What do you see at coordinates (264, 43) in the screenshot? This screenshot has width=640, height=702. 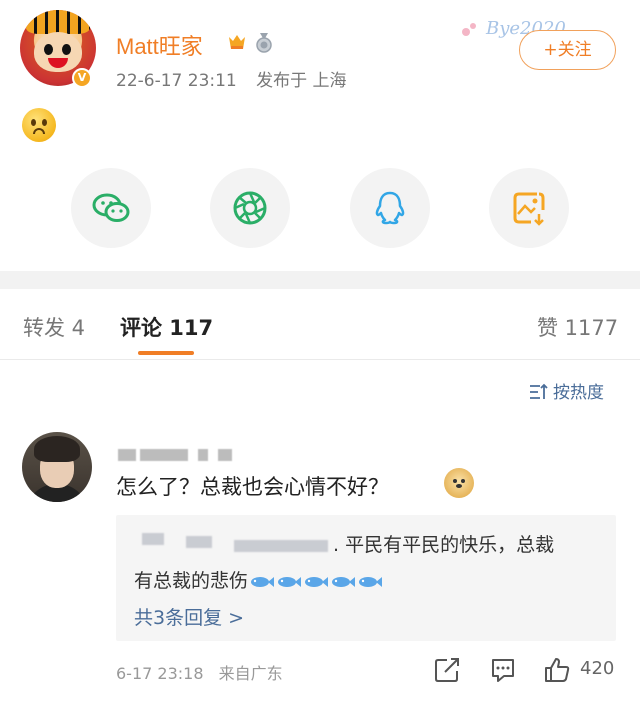 I see `medal-badge-icon` at bounding box center [264, 43].